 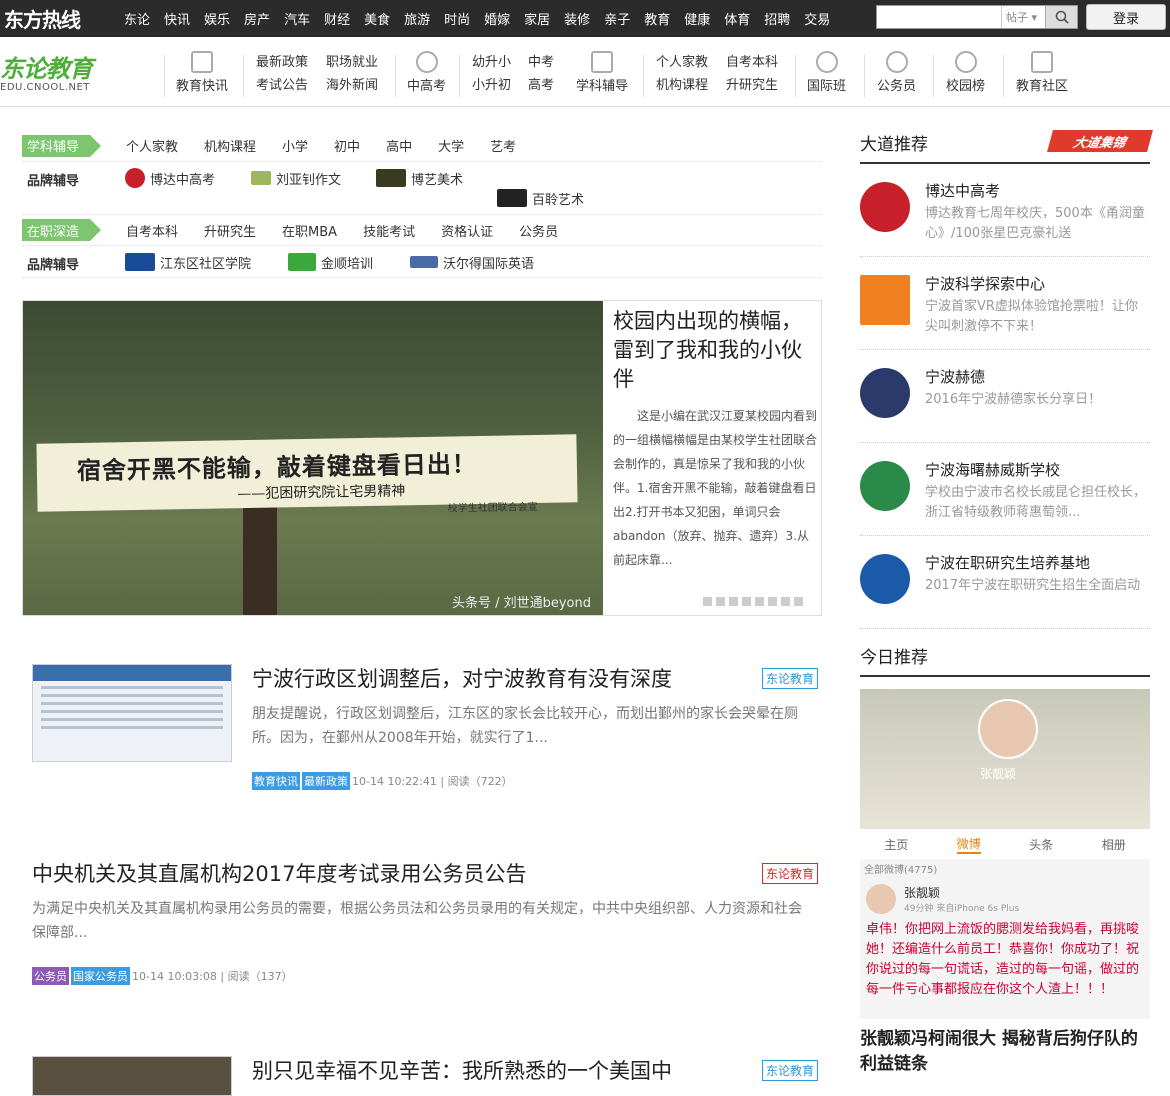 What do you see at coordinates (472, 262) in the screenshot?
I see `brand-woerde: 沃尔得国际英语` at bounding box center [472, 262].